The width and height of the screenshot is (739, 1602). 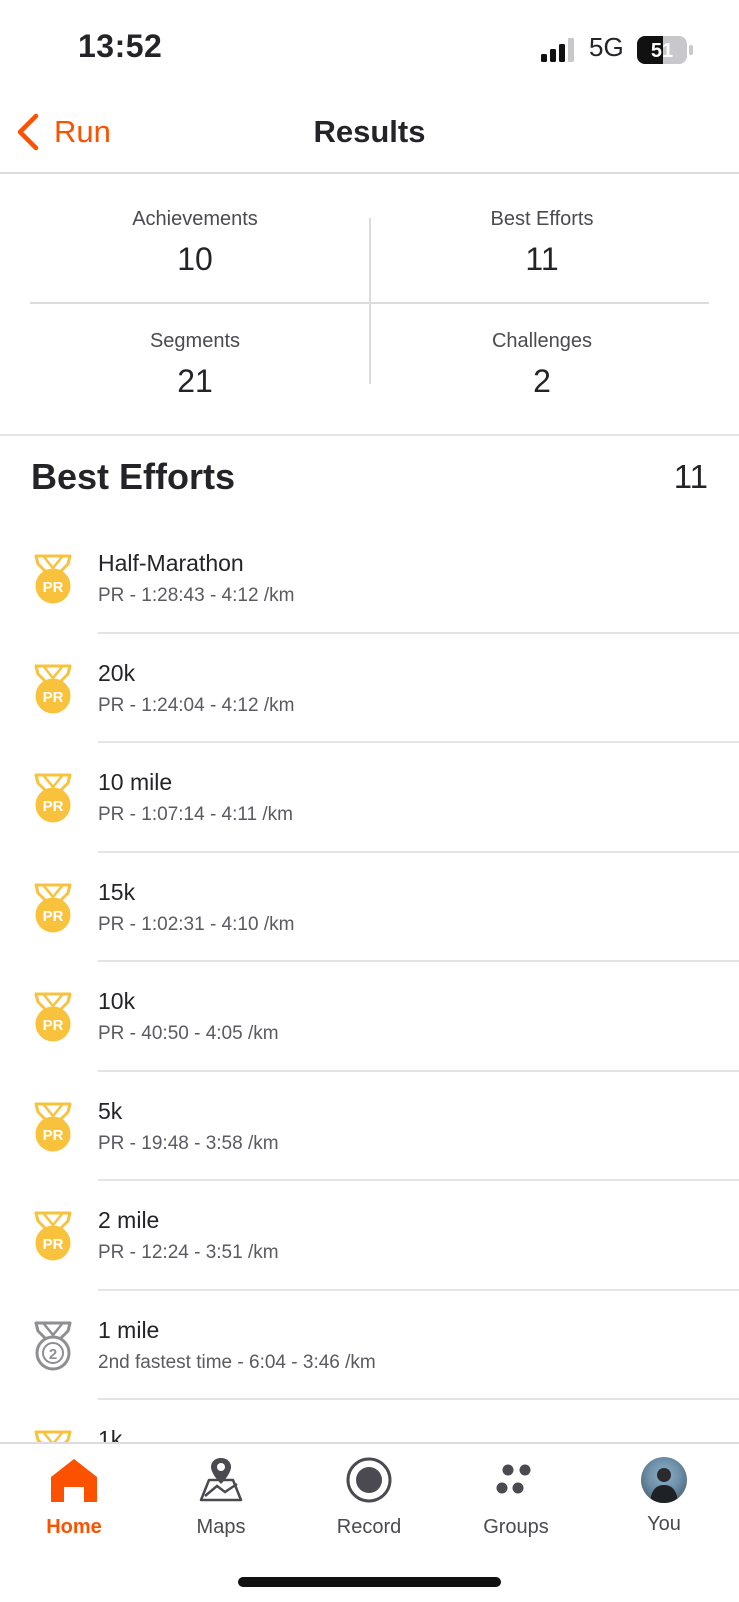 I want to click on effort-detail: PR - 1:07:14 - 4:11 /km, so click(x=196, y=814).